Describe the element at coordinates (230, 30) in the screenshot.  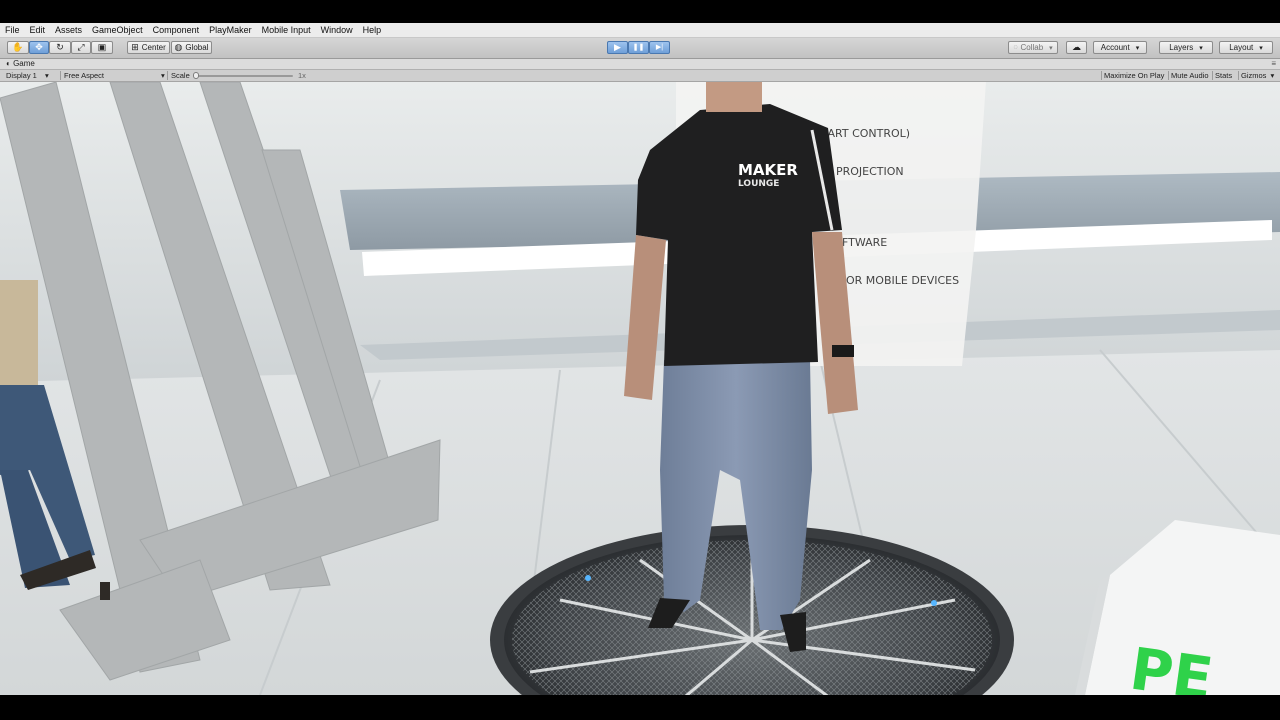
I see `menu-playmaker: PlayMaker` at that location.